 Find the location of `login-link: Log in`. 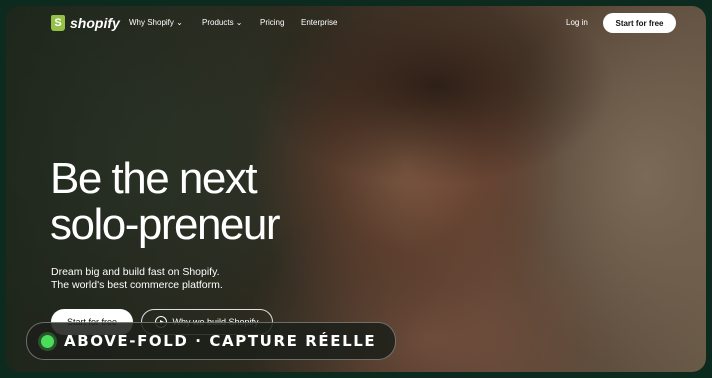

login-link: Log in is located at coordinates (577, 22).